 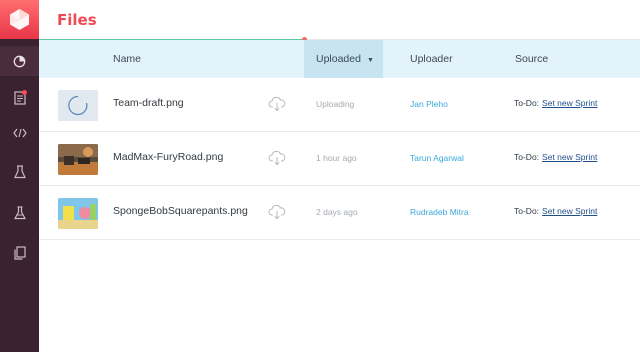 I want to click on pages-icon, so click(x=19, y=253).